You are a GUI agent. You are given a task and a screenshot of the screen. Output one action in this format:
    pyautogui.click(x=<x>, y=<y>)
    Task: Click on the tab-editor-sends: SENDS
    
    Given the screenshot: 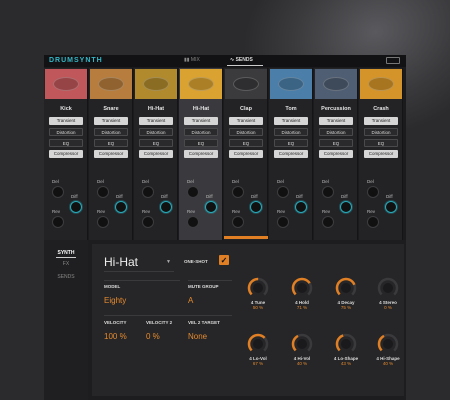 What is the action you would take?
    pyautogui.click(x=66, y=277)
    